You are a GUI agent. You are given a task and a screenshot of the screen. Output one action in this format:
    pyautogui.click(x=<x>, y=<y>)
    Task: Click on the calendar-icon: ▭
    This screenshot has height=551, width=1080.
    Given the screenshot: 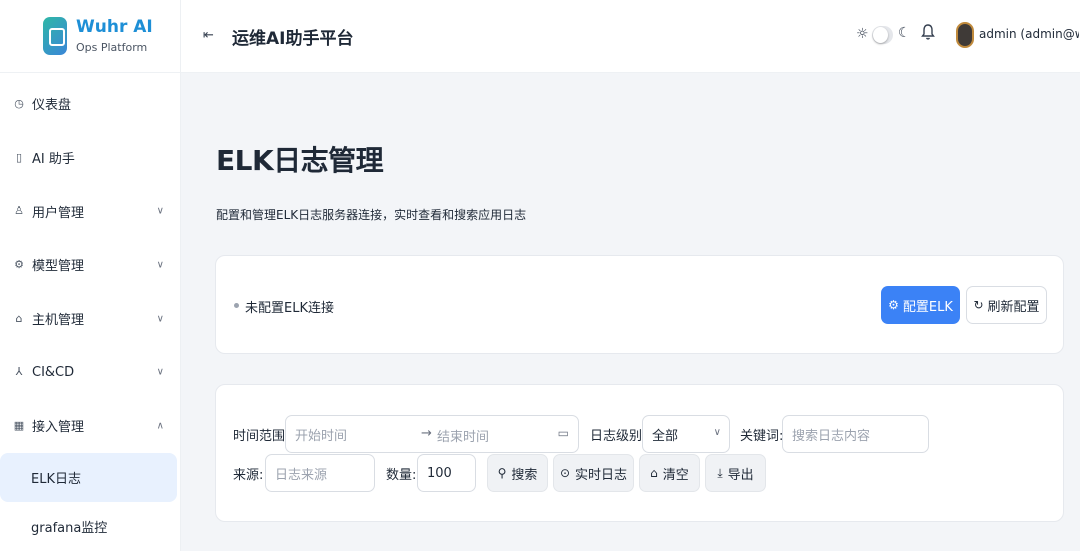 What is the action you would take?
    pyautogui.click(x=563, y=433)
    